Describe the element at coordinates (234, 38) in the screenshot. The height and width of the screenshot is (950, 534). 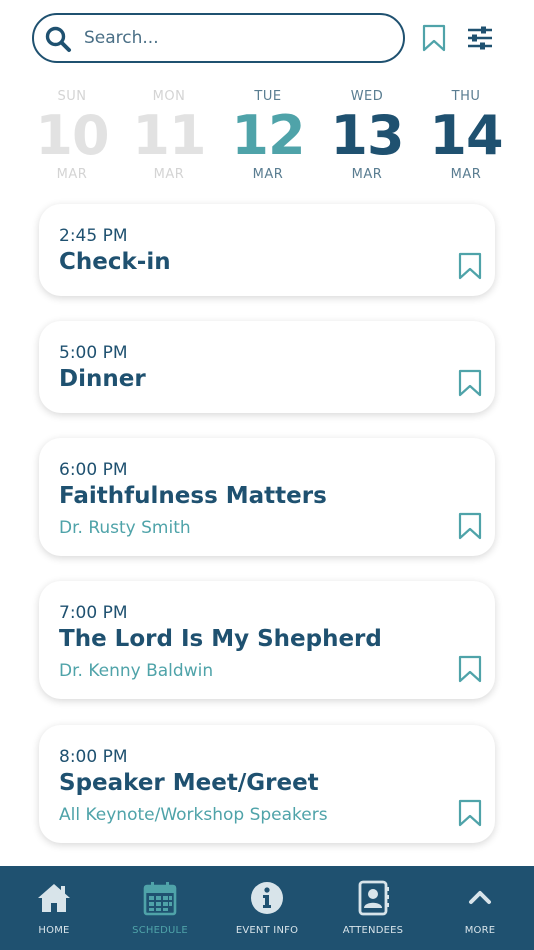
I see `search-input` at that location.